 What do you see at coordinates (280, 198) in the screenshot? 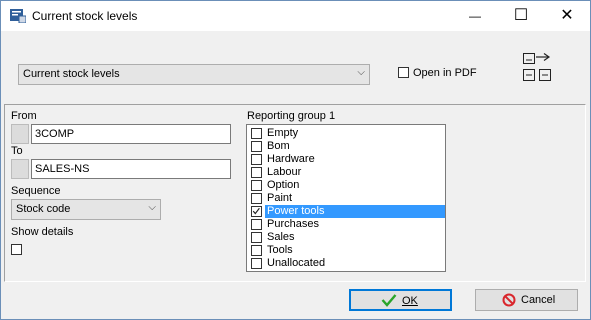
I see `list-item-label: Paint` at bounding box center [280, 198].